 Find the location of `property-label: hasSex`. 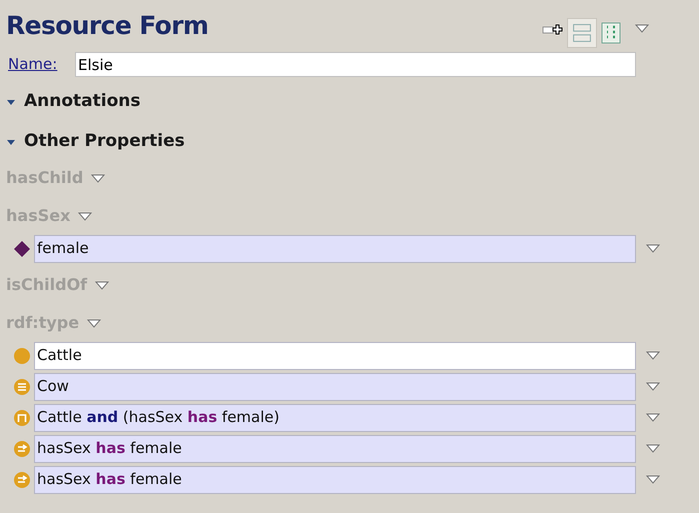

property-label: hasSex is located at coordinates (38, 216).